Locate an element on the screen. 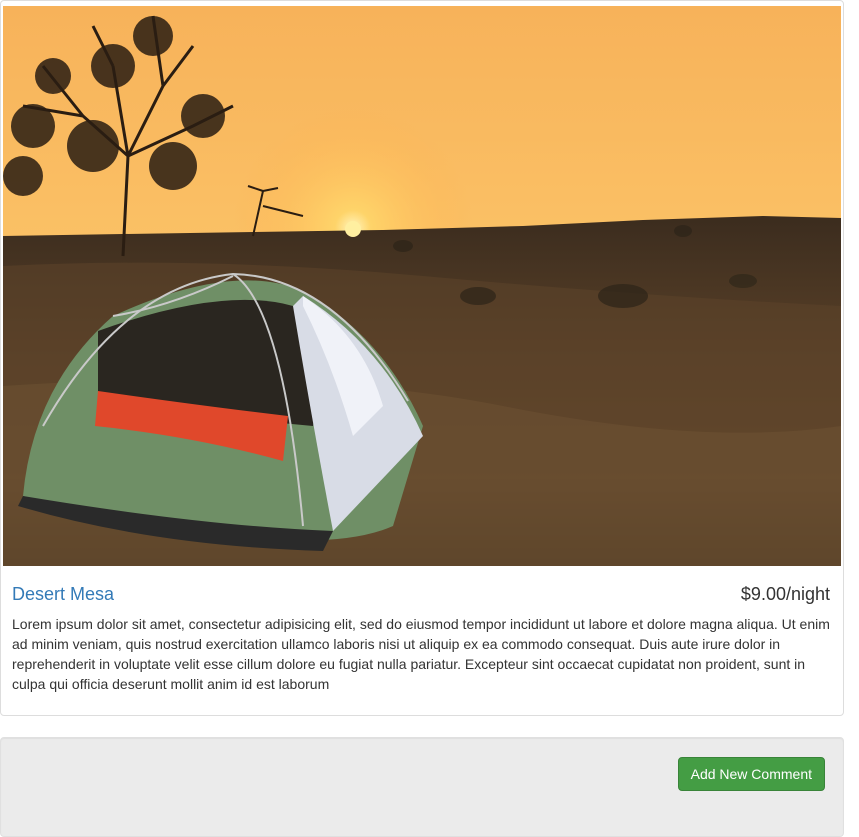 The width and height of the screenshot is (859, 837). campground-title-link: Desert Mesa is located at coordinates (63, 594).